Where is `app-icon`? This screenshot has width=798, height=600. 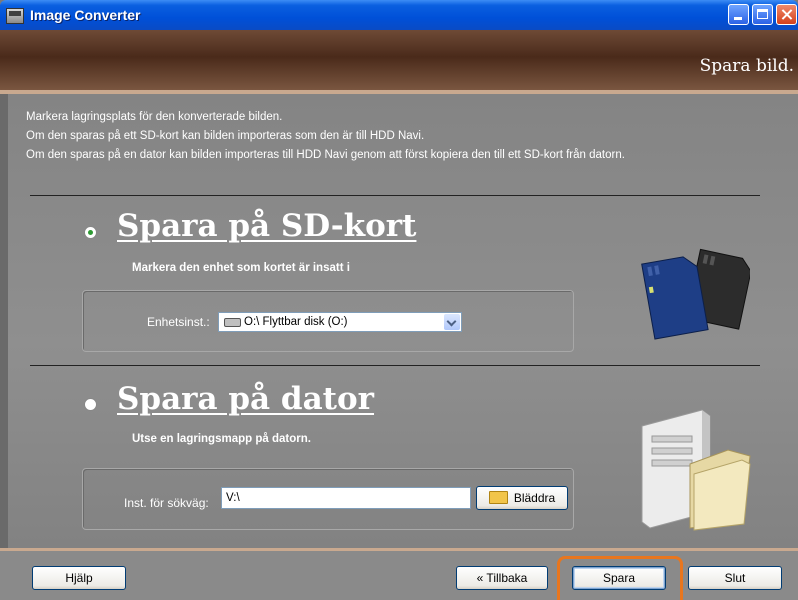
app-icon is located at coordinates (15, 16).